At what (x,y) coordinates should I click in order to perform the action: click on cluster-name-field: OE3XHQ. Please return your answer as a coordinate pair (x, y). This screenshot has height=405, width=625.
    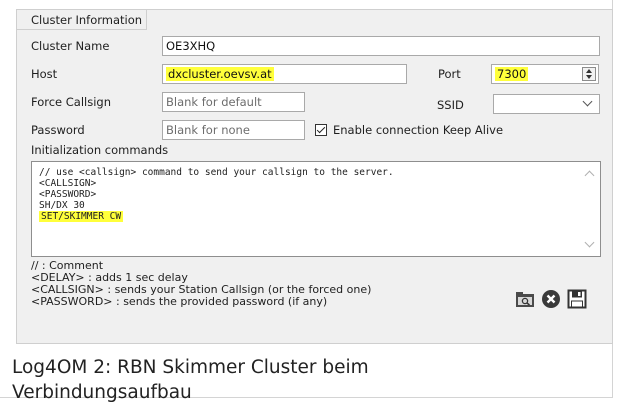
    Looking at the image, I should click on (381, 46).